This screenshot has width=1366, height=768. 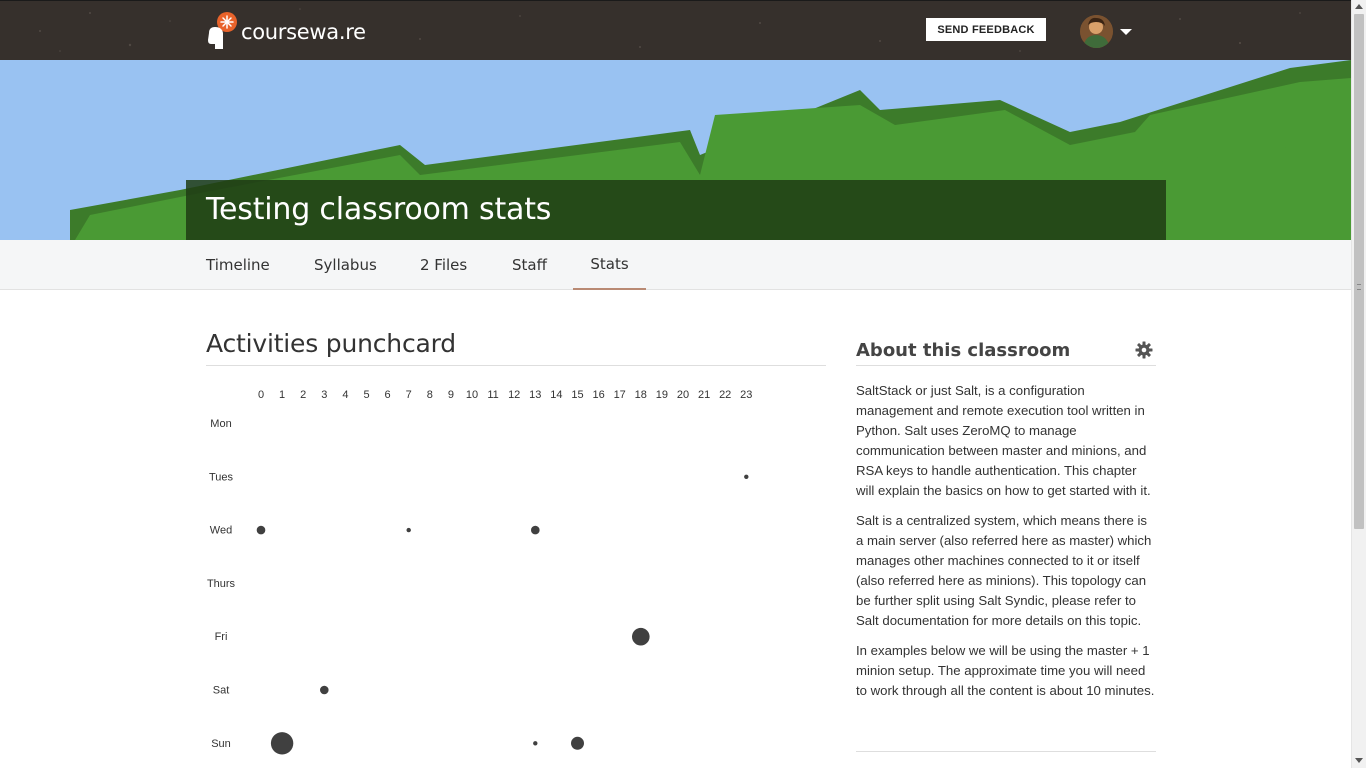 I want to click on tab-staff: Staff, so click(x=529, y=265).